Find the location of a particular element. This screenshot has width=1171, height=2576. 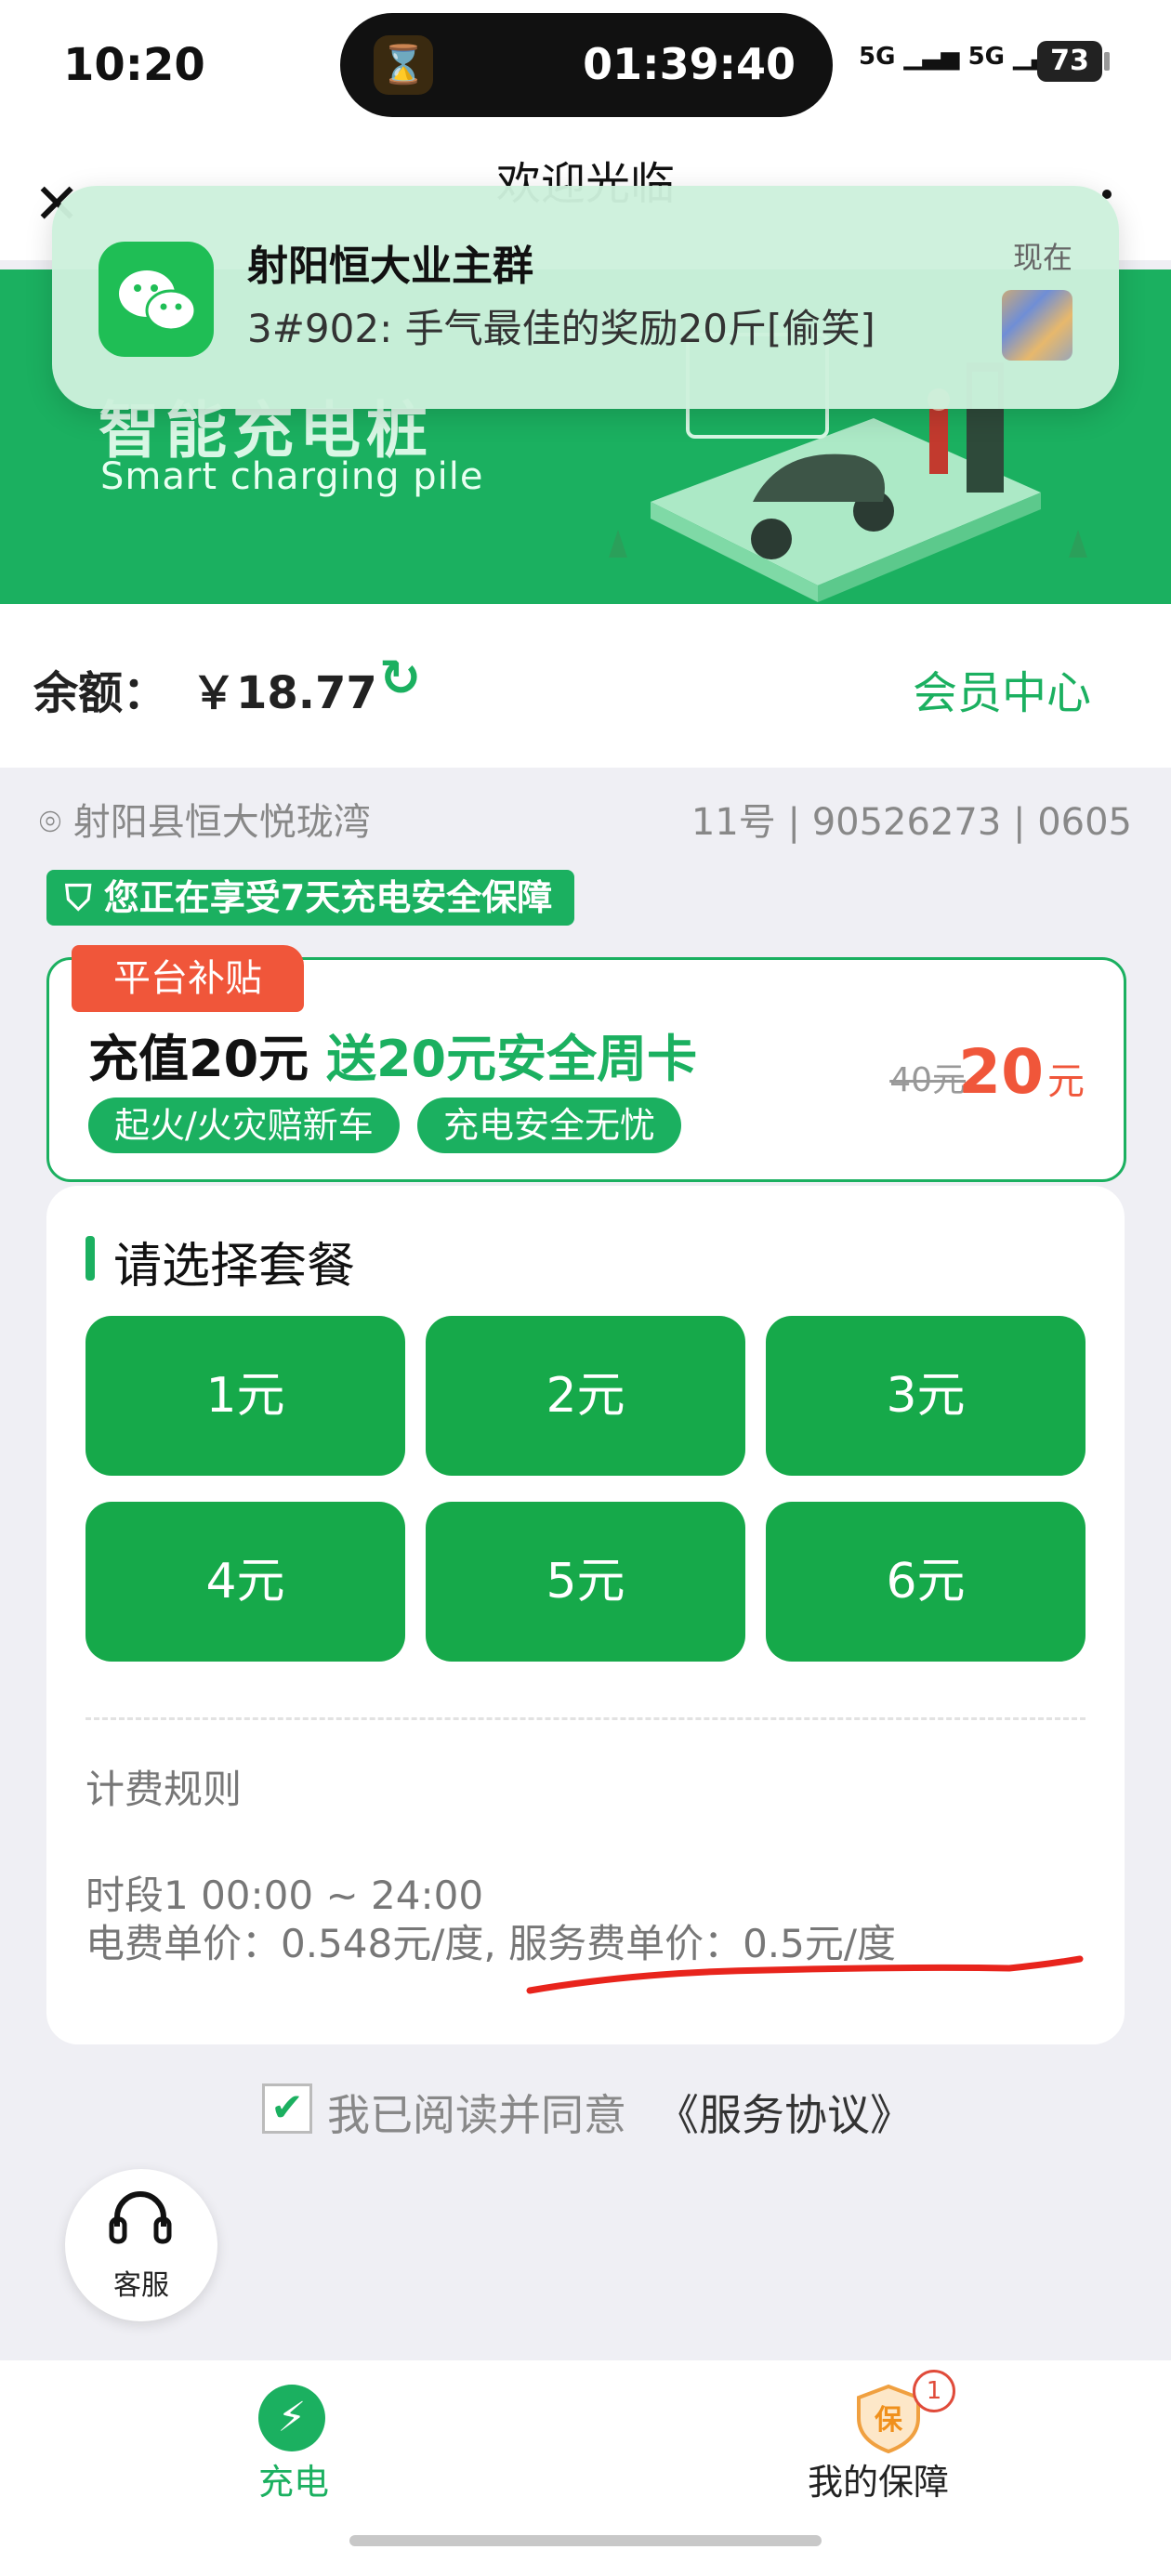

notification-badge: 1 is located at coordinates (934, 2391).